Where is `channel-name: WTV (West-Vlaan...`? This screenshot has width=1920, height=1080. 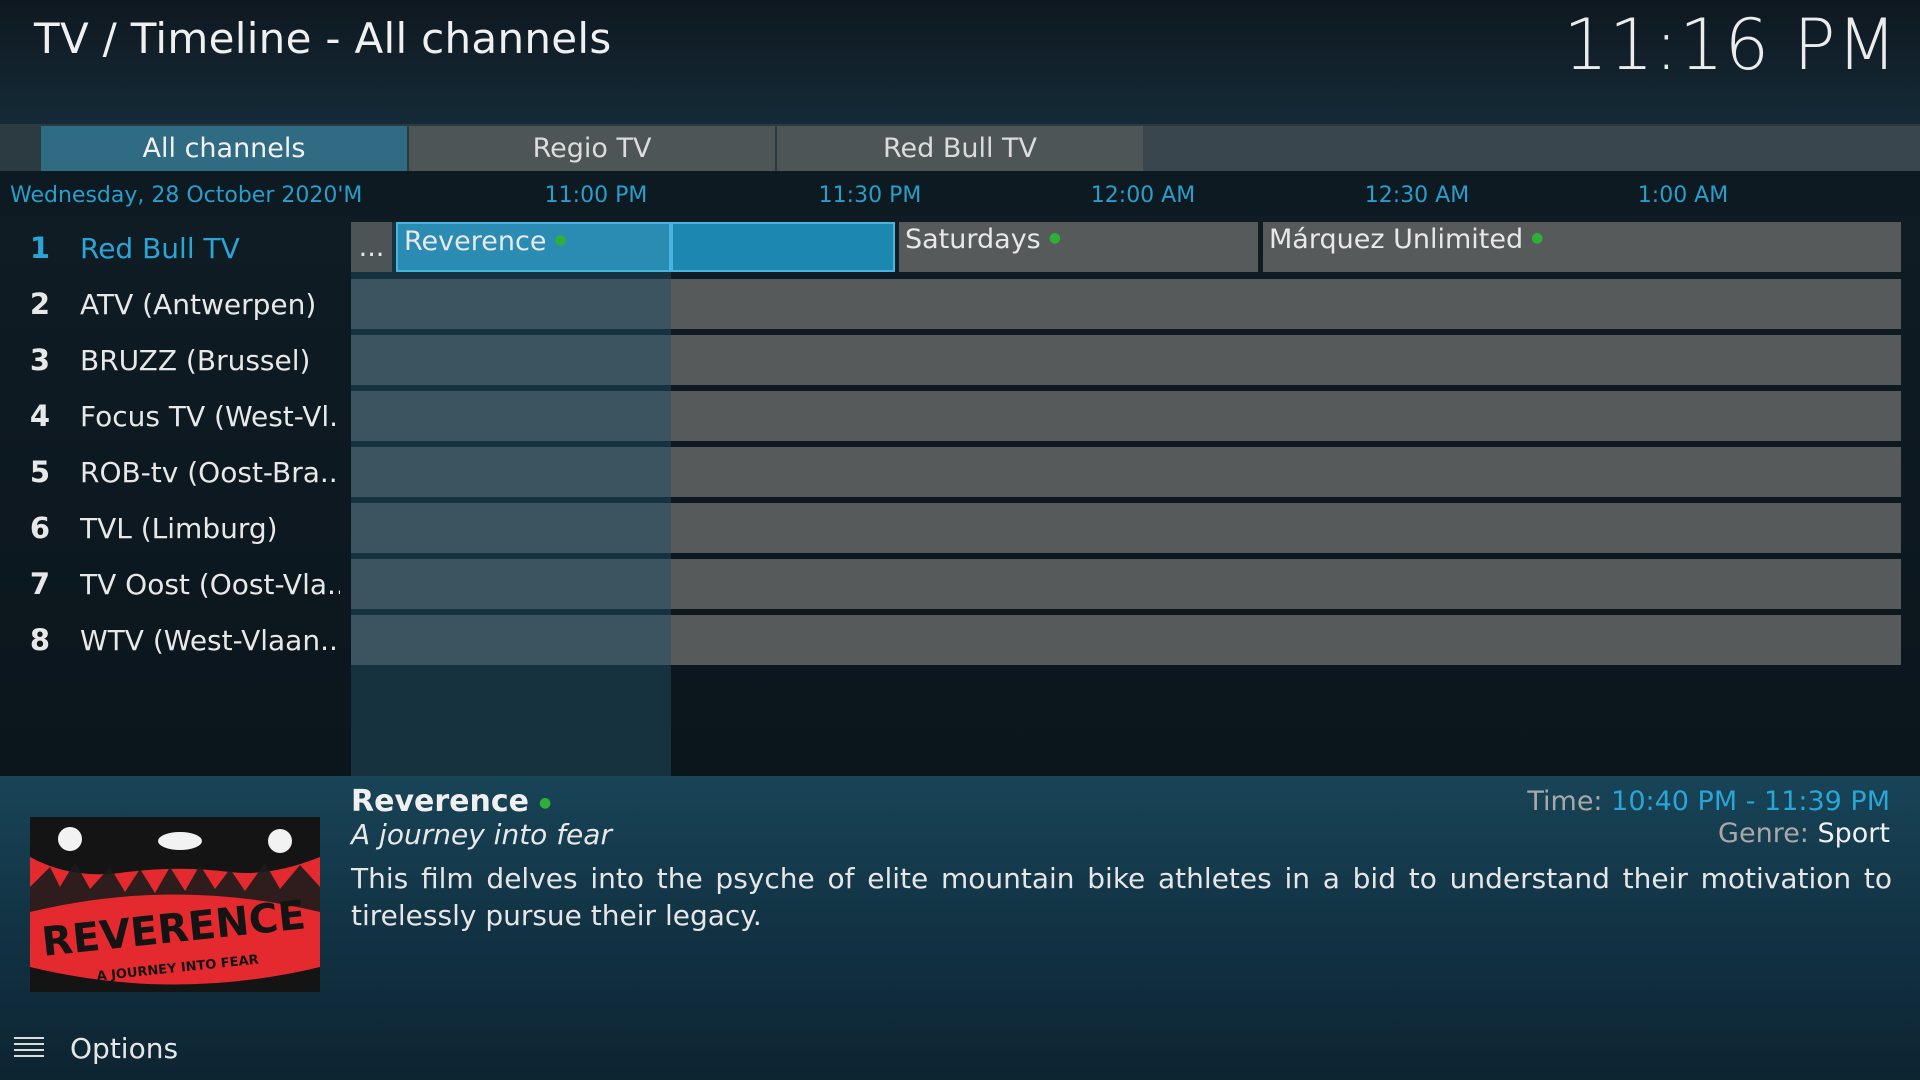 channel-name: WTV (West-Vlaan... is located at coordinates (210, 640).